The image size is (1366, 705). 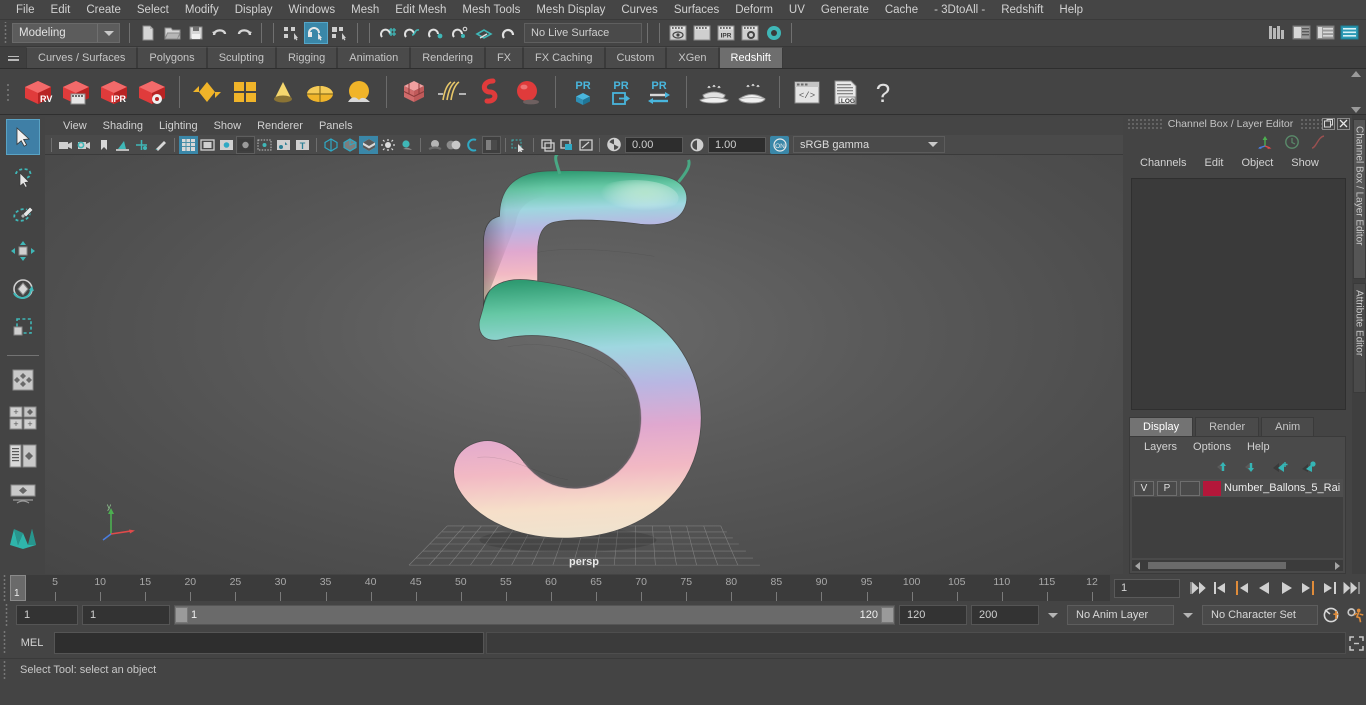 What do you see at coordinates (1137, 565) in the screenshot?
I see `scroll-left-icon` at bounding box center [1137, 565].